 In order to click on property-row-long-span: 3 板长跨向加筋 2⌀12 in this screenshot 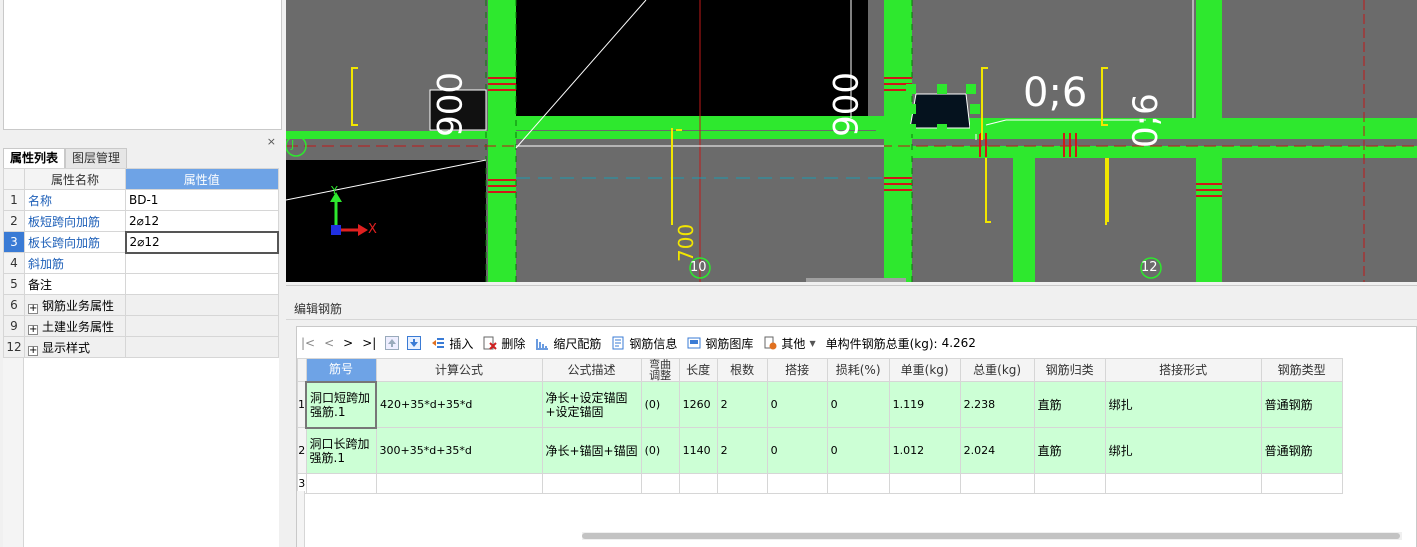, I will do `click(141, 242)`.